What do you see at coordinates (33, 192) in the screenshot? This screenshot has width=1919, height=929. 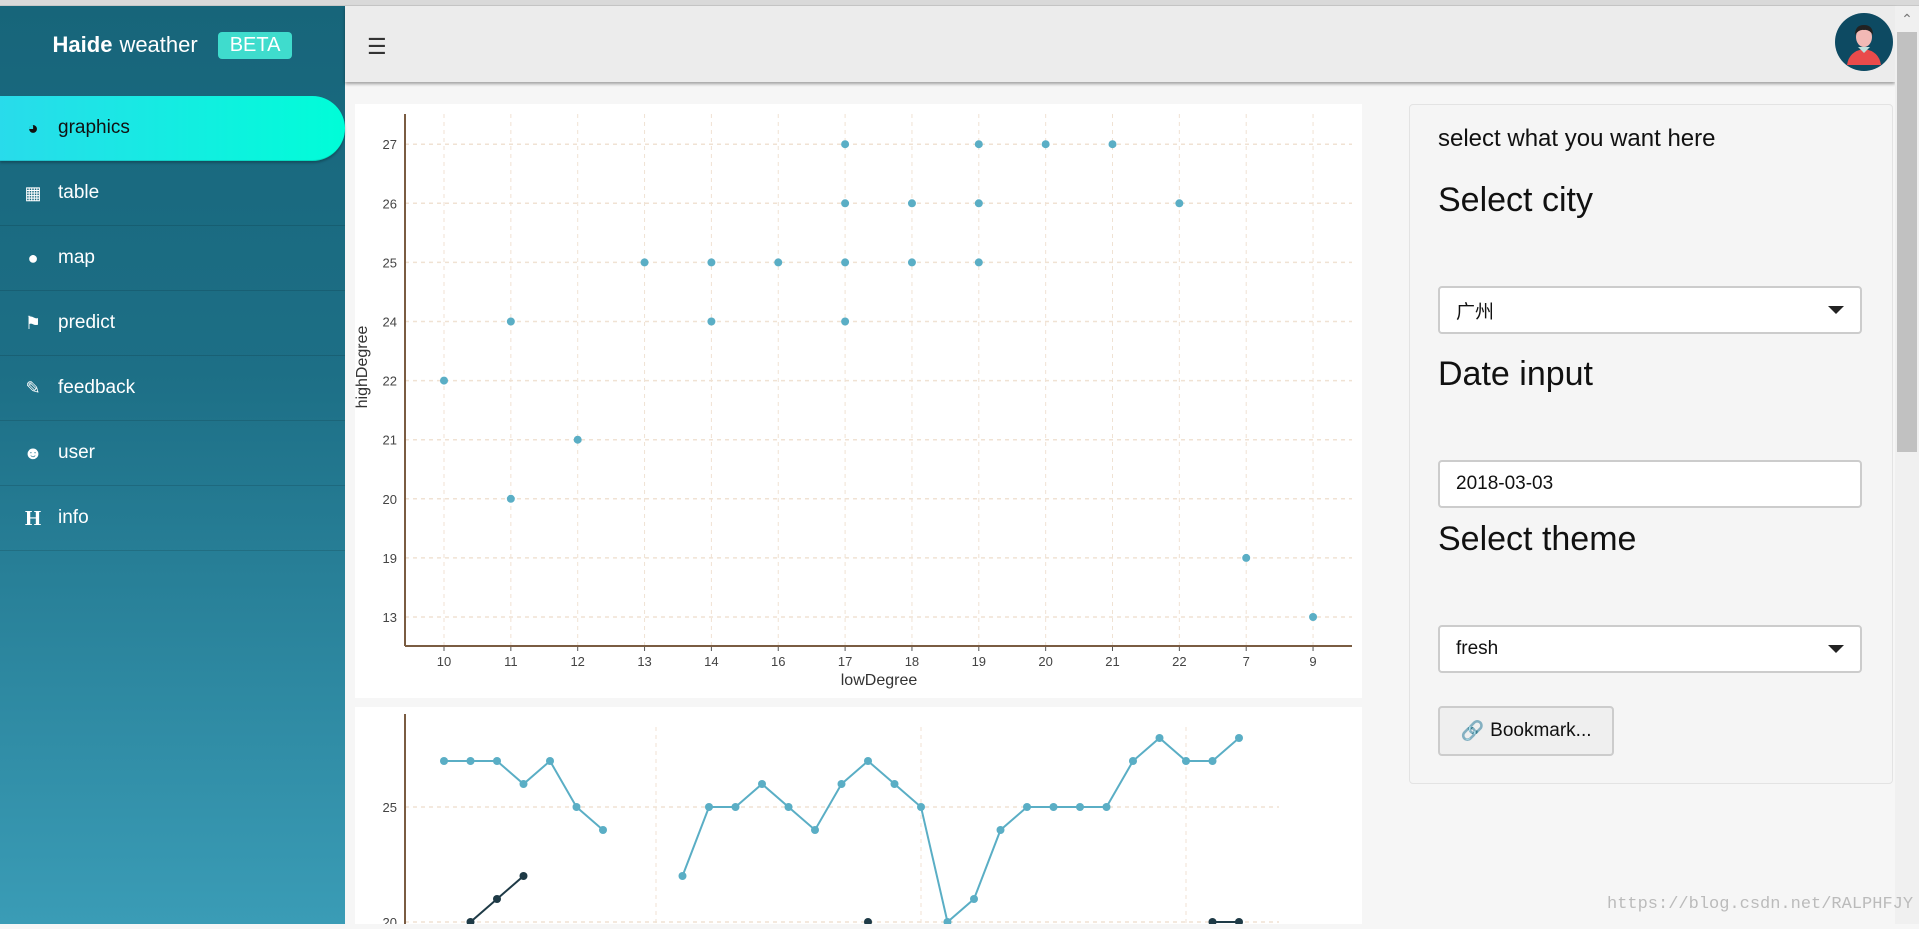 I see `grid-icon: ▦` at bounding box center [33, 192].